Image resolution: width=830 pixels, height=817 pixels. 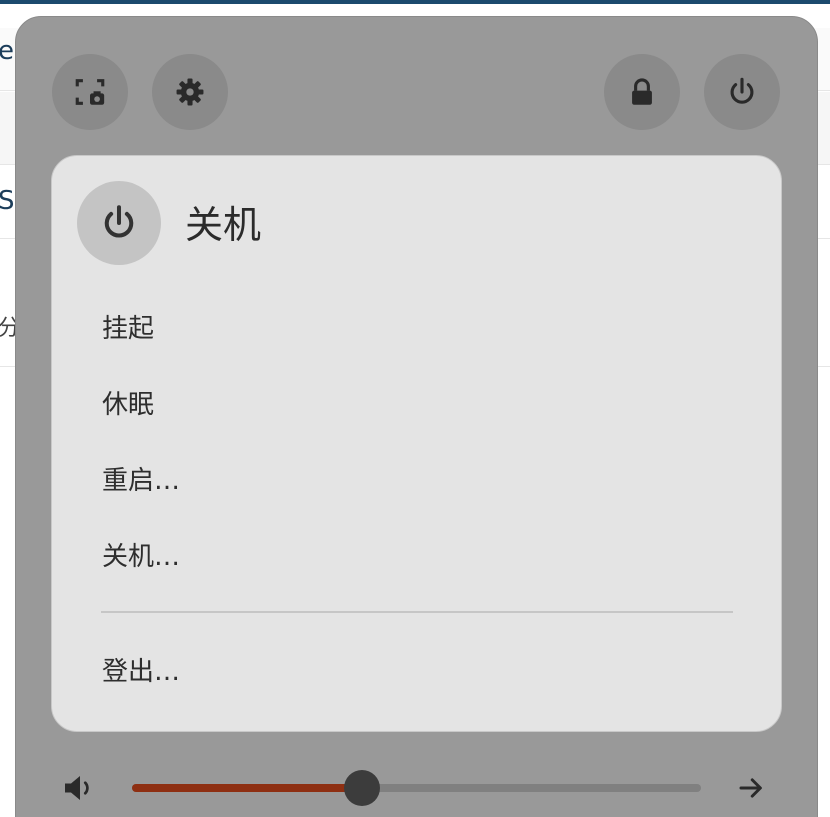 What do you see at coordinates (417, 326) in the screenshot?
I see `menu-item-suspend: 挂起` at bounding box center [417, 326].